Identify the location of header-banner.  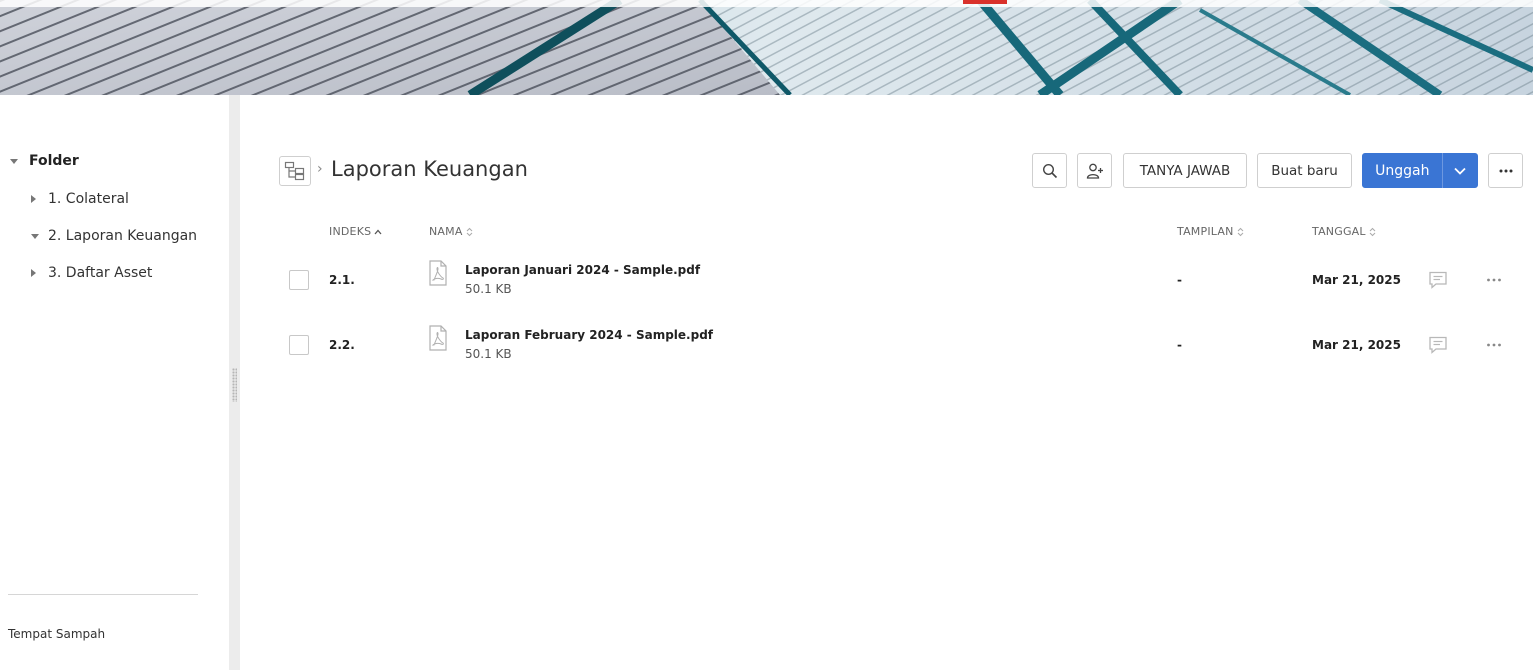
(766, 47).